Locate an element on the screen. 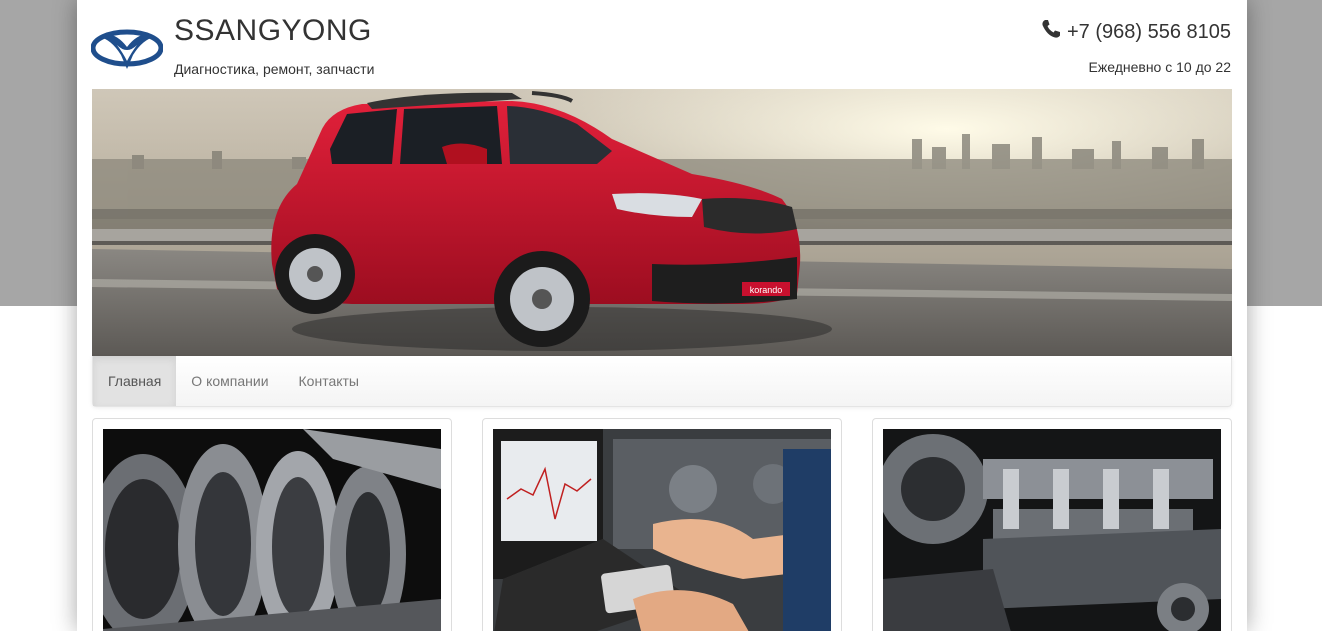  service-card-diagnostics is located at coordinates (662, 524).